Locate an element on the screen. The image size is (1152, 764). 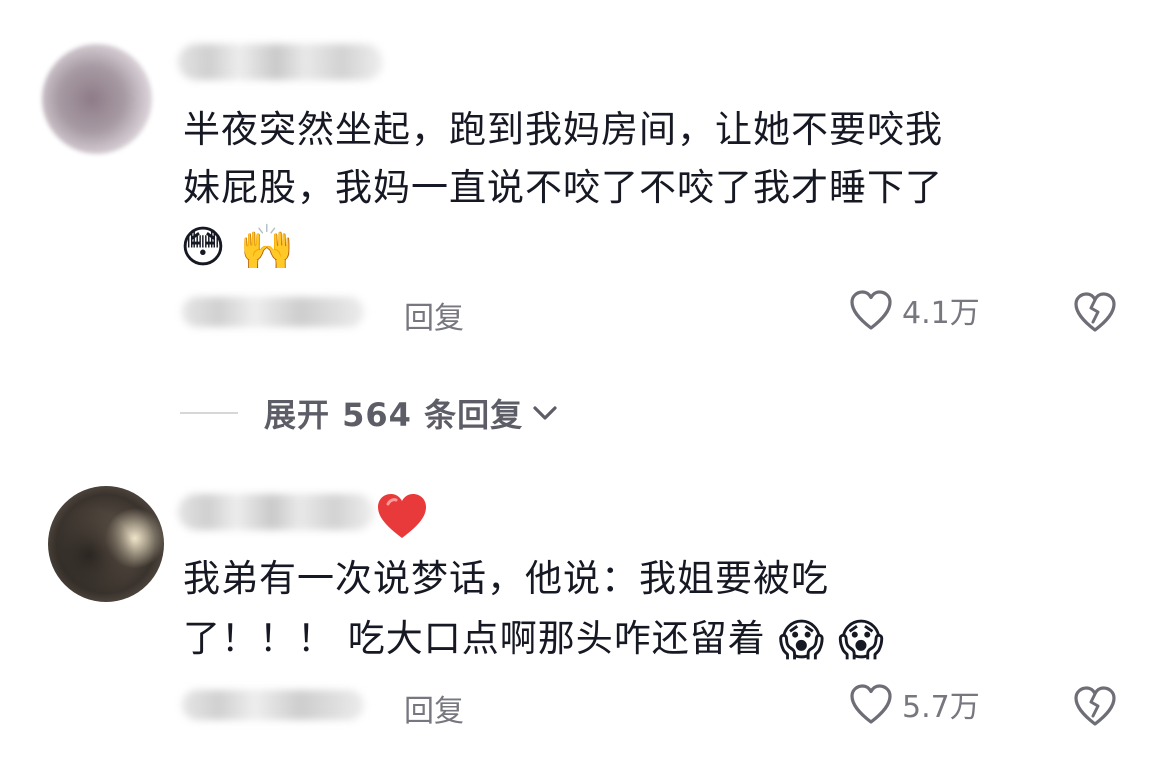
divider-line is located at coordinates (209, 413).